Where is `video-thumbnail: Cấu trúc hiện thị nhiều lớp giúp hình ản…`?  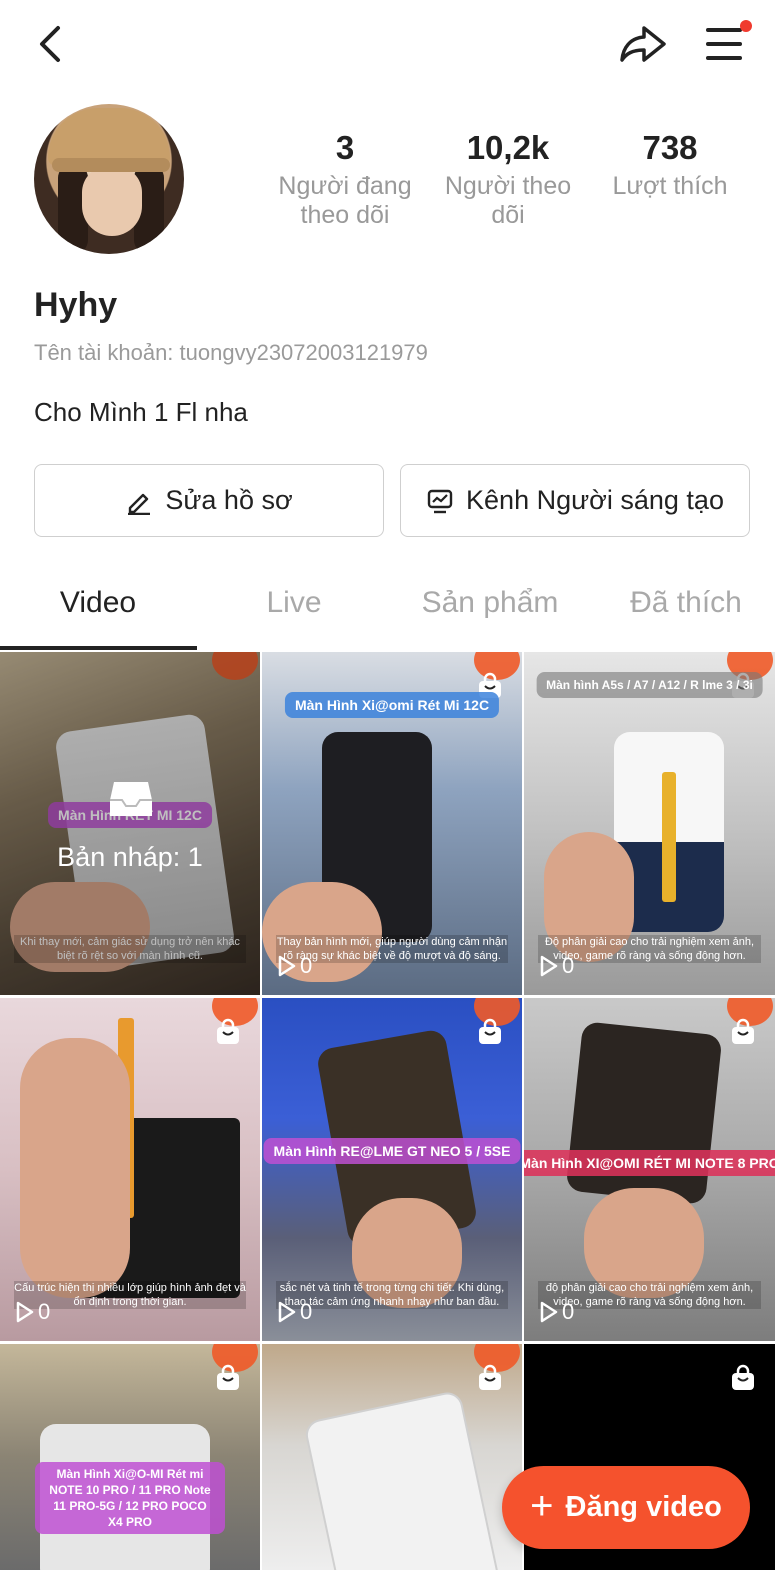 video-thumbnail: Cấu trúc hiện thị nhiều lớp giúp hình ản… is located at coordinates (130, 1169).